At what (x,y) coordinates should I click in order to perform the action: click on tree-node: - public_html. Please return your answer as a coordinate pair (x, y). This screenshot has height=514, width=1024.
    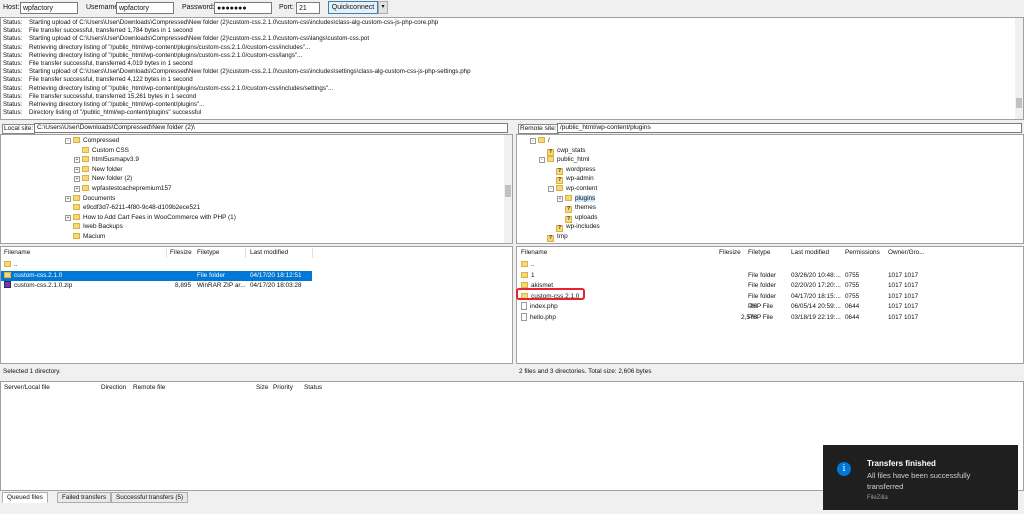
    Looking at the image, I should click on (564, 159).